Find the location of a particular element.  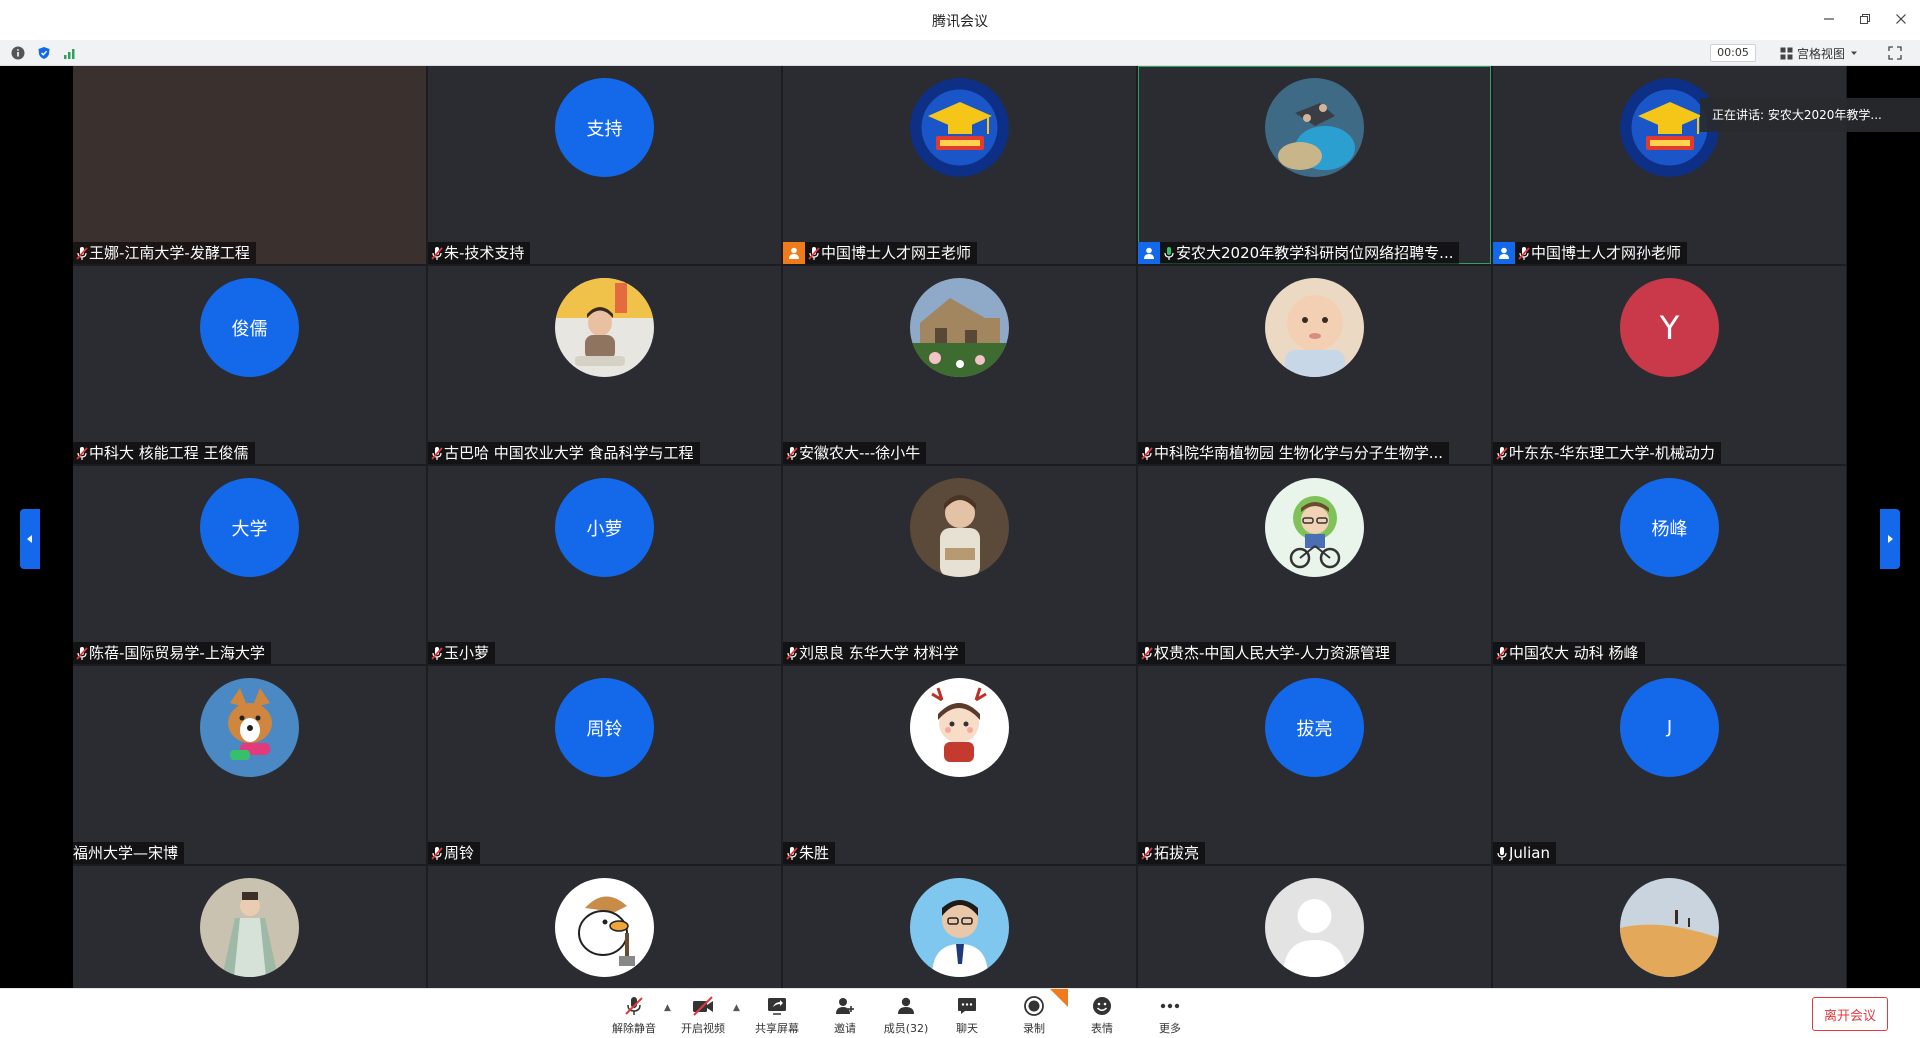

info-icon is located at coordinates (18, 53).